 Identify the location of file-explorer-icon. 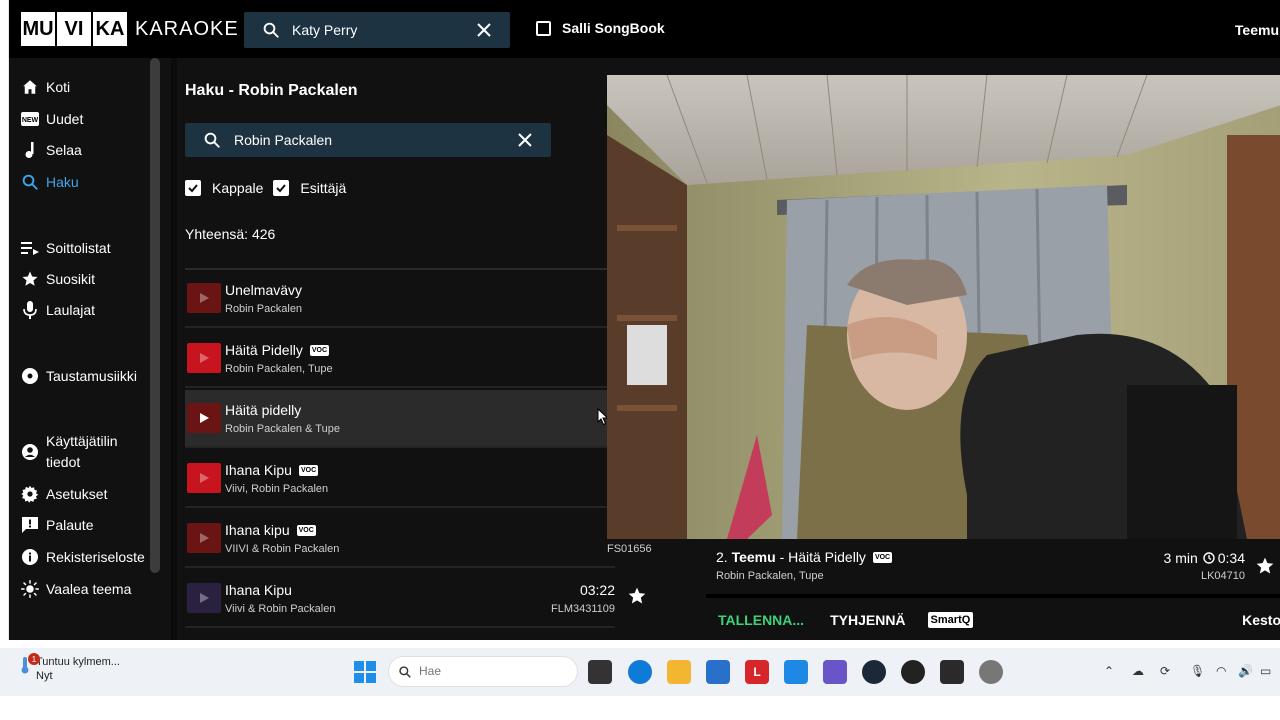
(679, 672).